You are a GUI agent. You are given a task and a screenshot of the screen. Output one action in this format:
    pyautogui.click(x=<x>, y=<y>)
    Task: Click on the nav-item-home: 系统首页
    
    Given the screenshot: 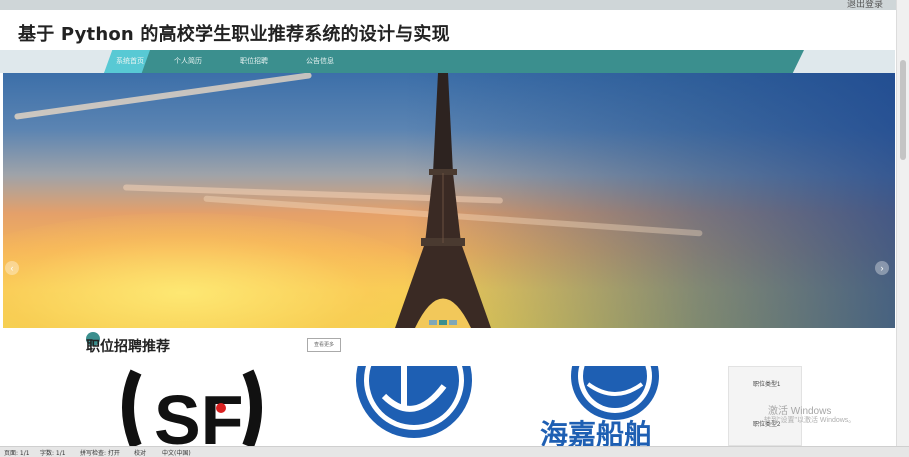 What is the action you would take?
    pyautogui.click(x=130, y=61)
    